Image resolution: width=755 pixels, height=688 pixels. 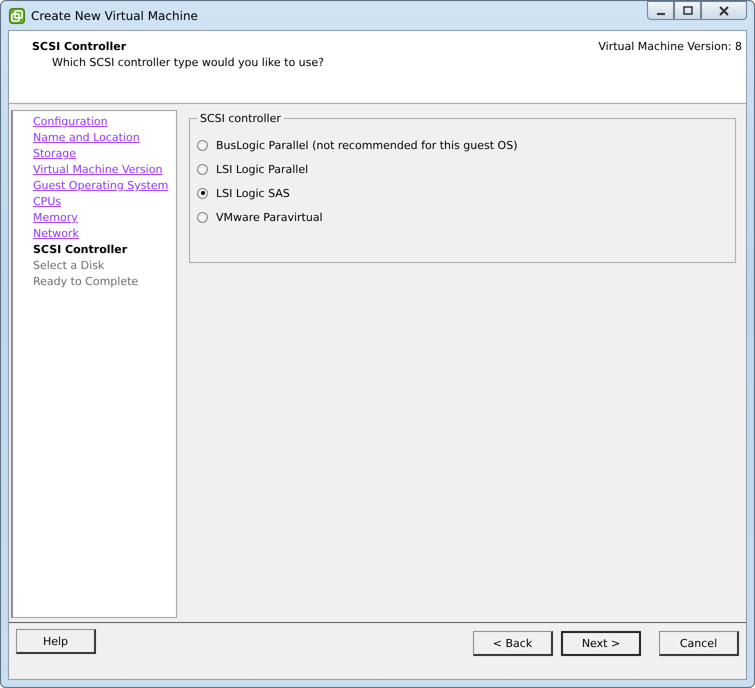 What do you see at coordinates (670, 46) in the screenshot?
I see `version-label: Virtual Machine Version: 8` at bounding box center [670, 46].